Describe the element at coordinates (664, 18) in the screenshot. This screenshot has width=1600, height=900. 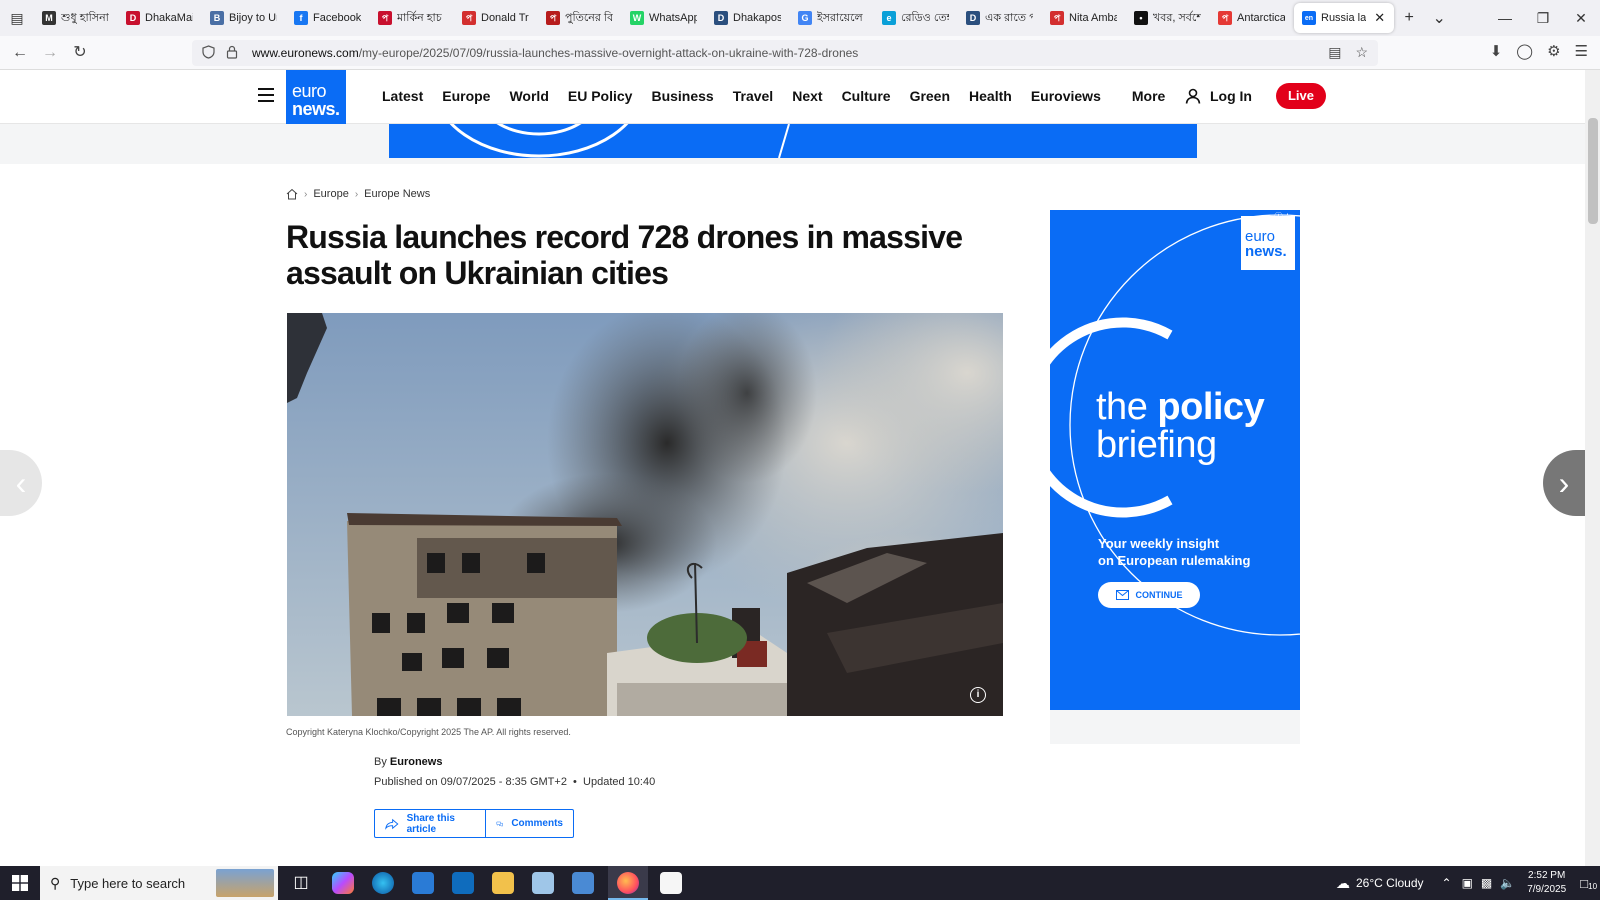
I see `browser-tab: W WhatsApp` at that location.